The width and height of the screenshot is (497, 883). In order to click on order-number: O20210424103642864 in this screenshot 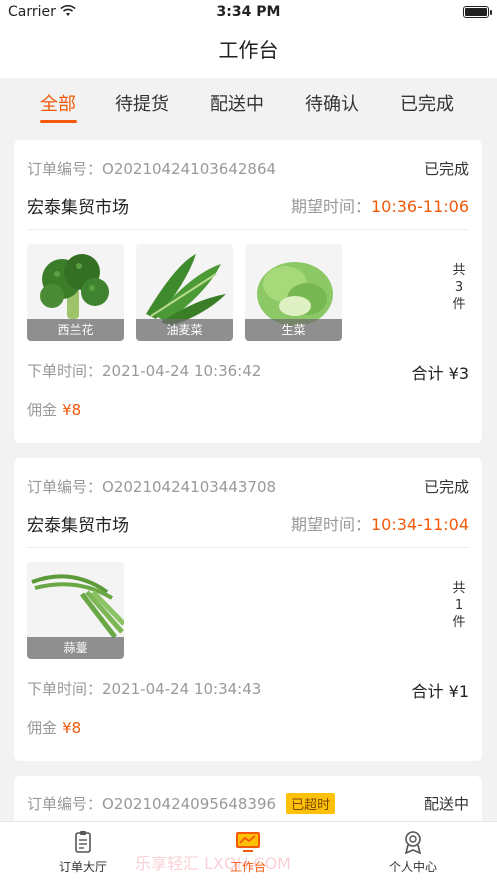, I will do `click(189, 169)`.